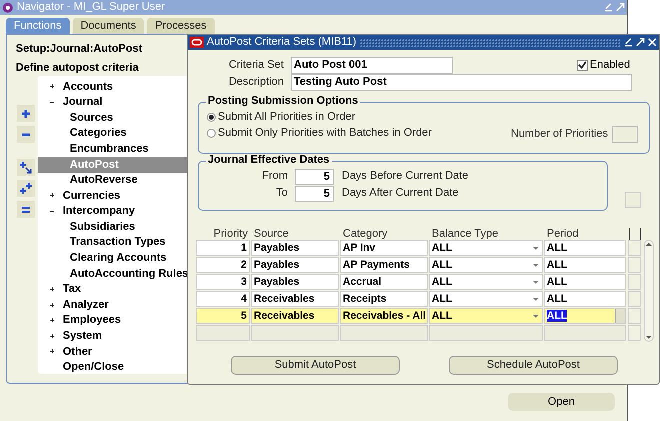 This screenshot has width=660, height=421. I want to click on tree-item: Subsidiaries, so click(103, 227).